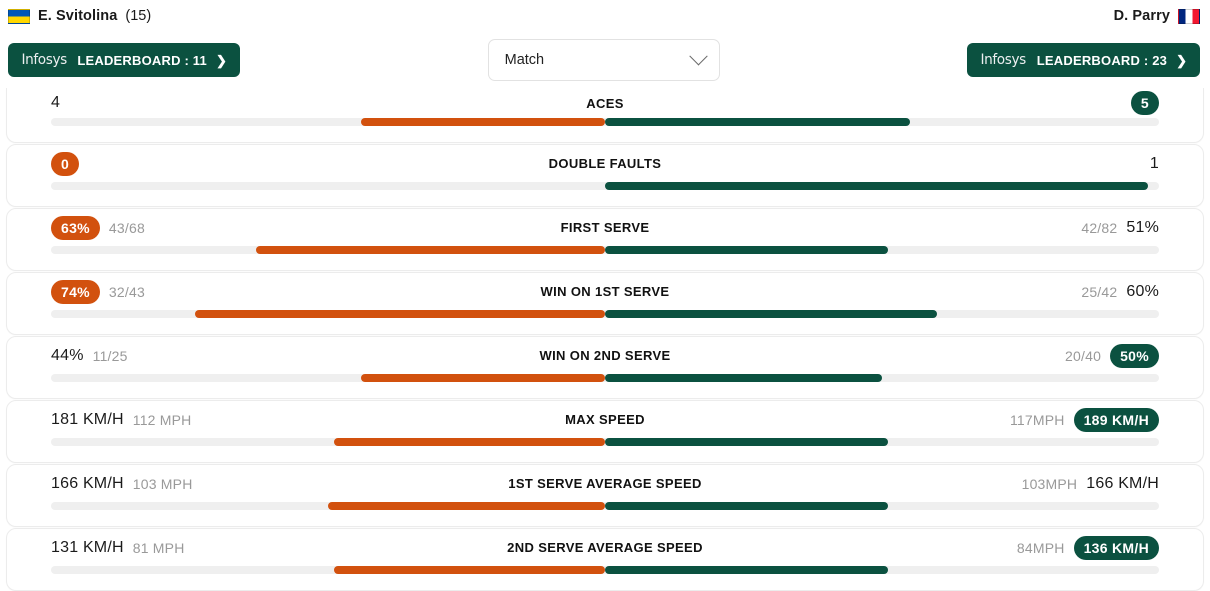 Image resolution: width=1210 pixels, height=591 pixels. I want to click on stat-row: 0 DOUBLE FAULTS 1, so click(605, 175).